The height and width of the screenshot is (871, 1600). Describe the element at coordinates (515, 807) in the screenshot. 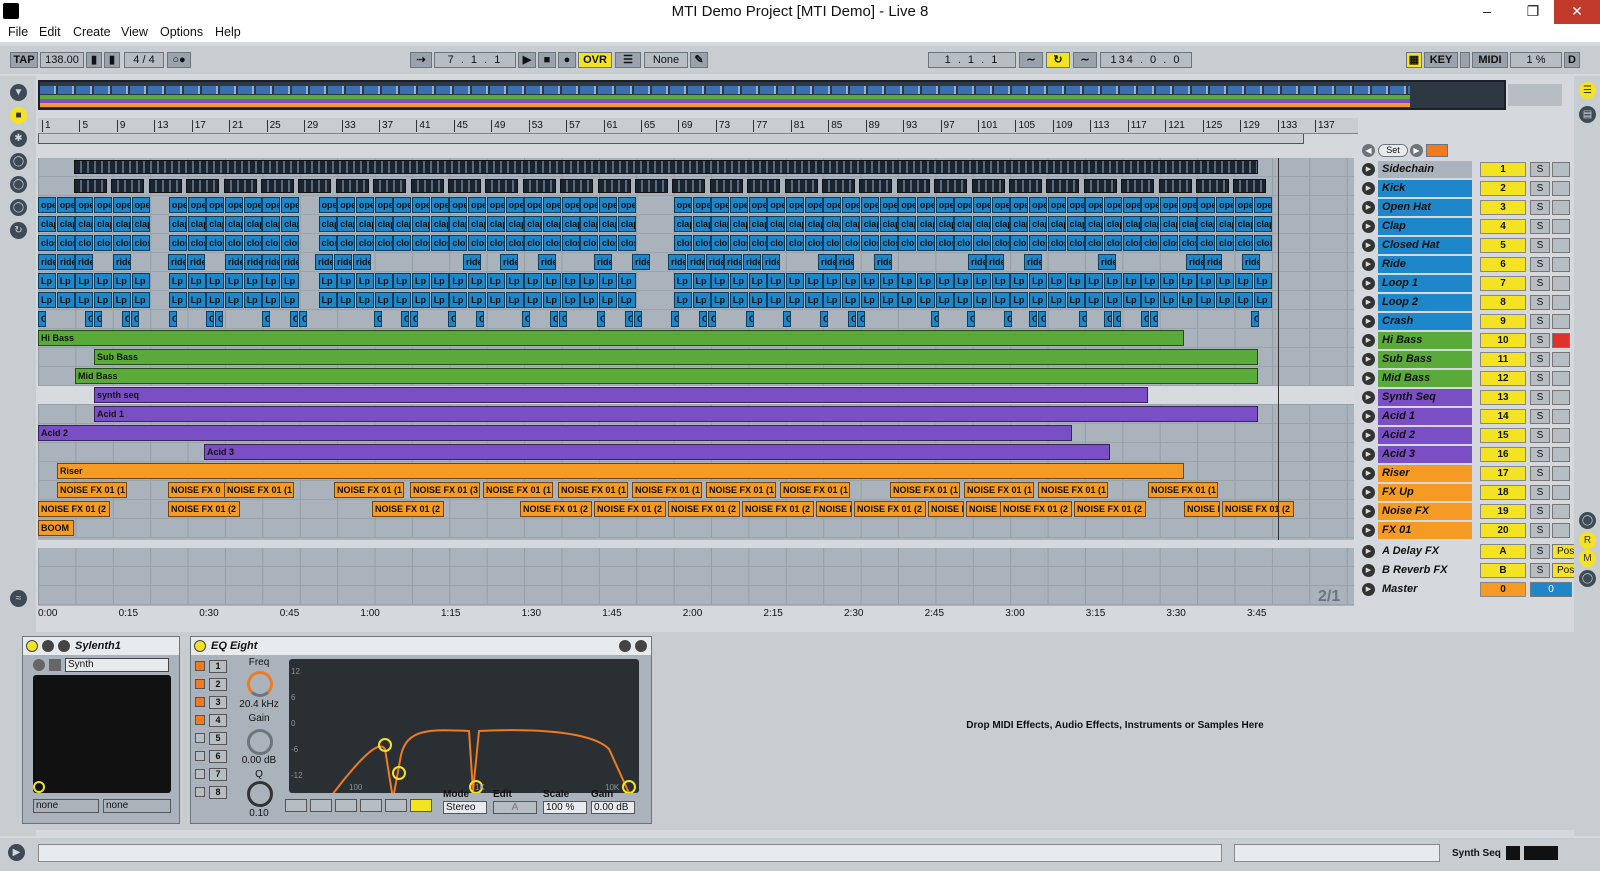

I see `edit-ab-switch: A` at that location.